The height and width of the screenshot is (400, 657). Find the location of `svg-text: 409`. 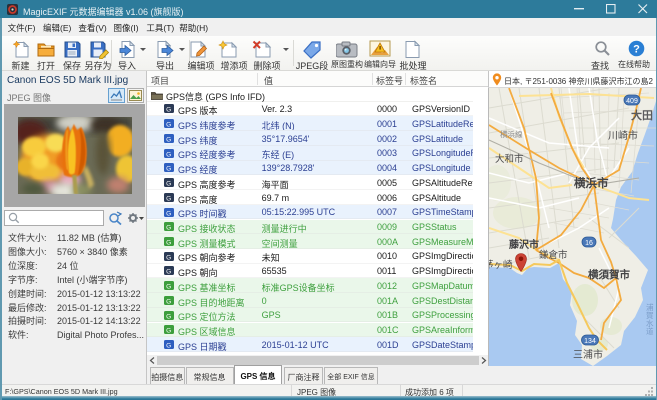

svg-text: 409 is located at coordinates (632, 101).